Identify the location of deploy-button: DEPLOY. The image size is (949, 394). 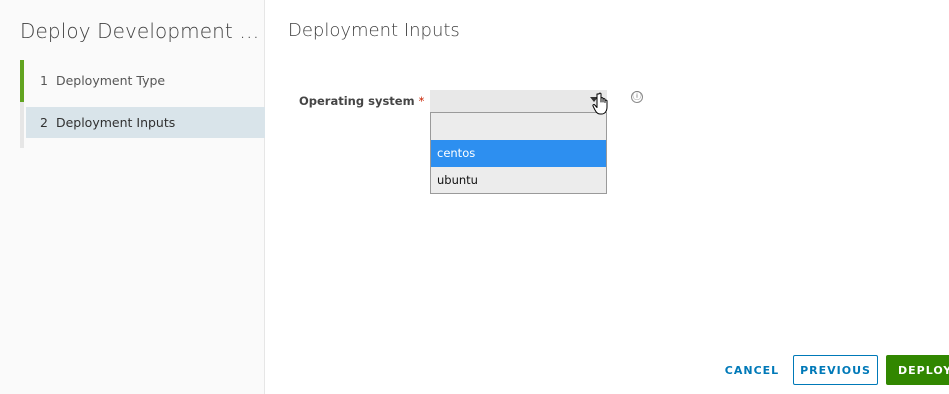
(917, 370).